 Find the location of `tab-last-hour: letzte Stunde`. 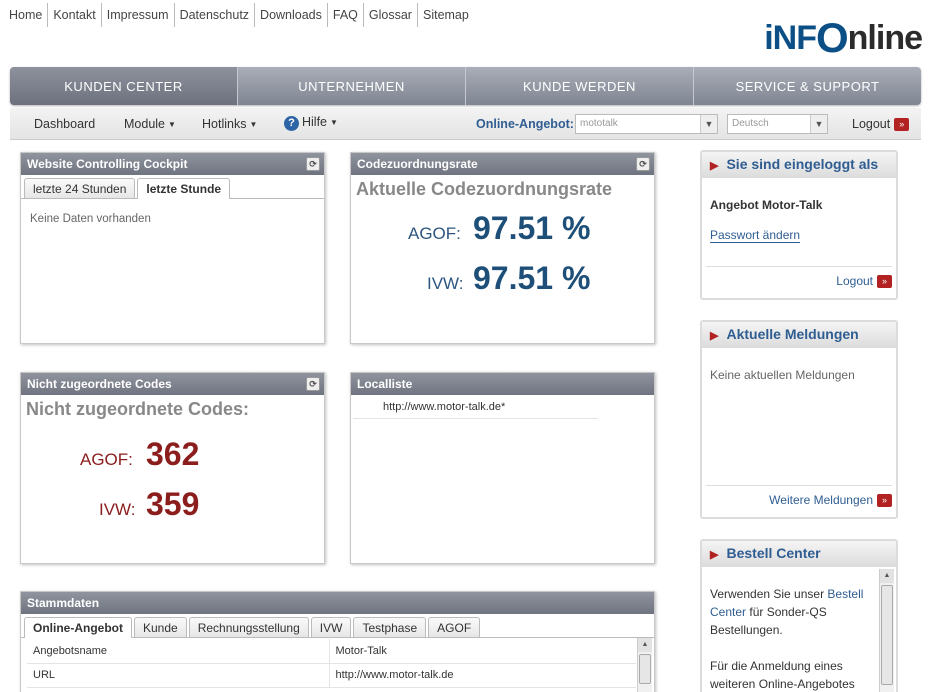

tab-last-hour: letzte Stunde is located at coordinates (184, 188).